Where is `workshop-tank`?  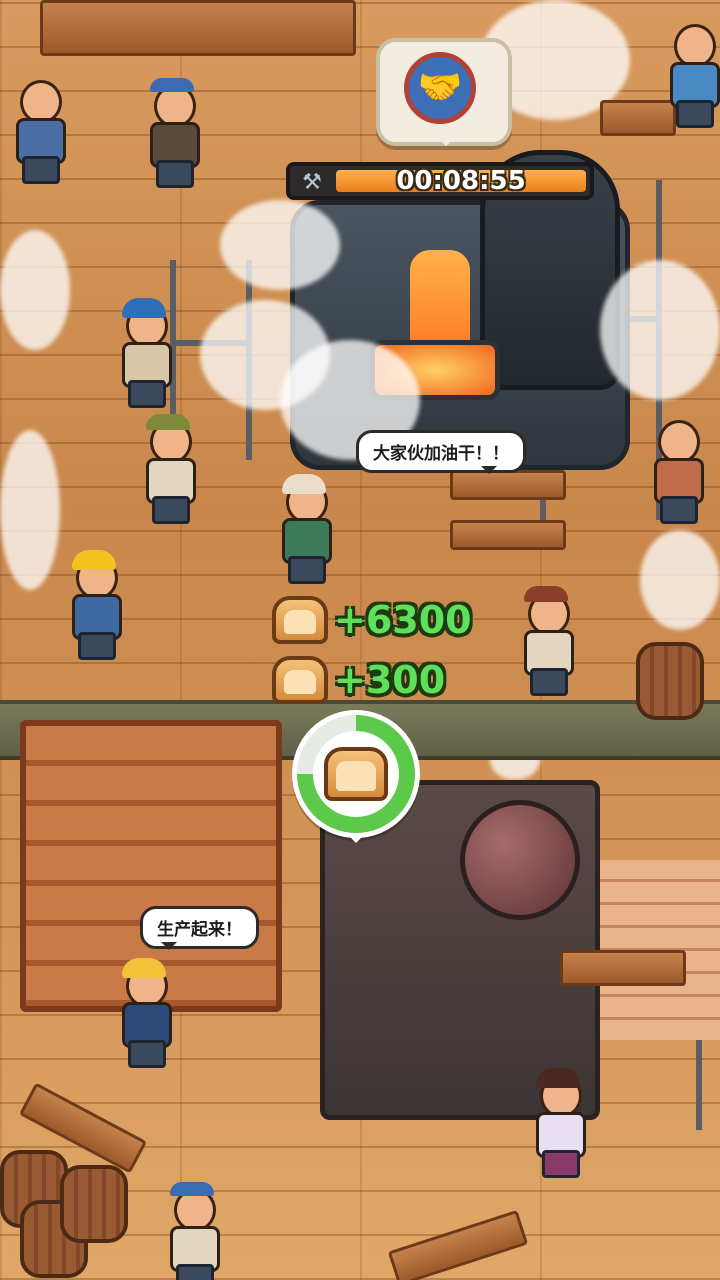 workshop-tank is located at coordinates (520, 860).